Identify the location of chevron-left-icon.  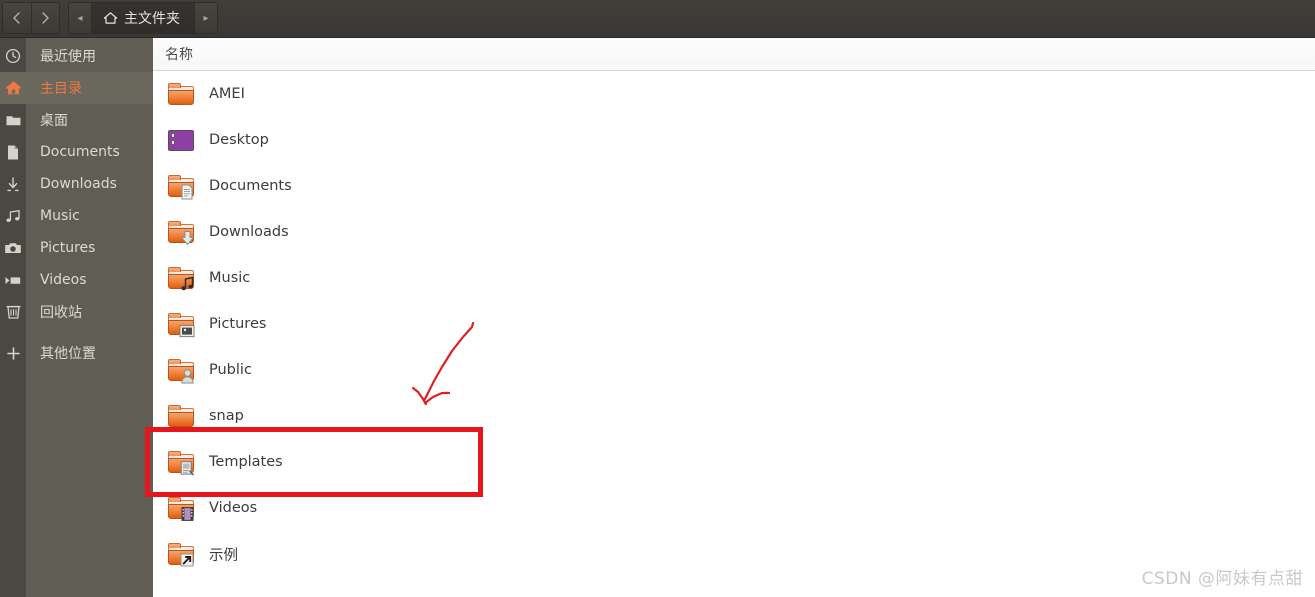
(16, 18).